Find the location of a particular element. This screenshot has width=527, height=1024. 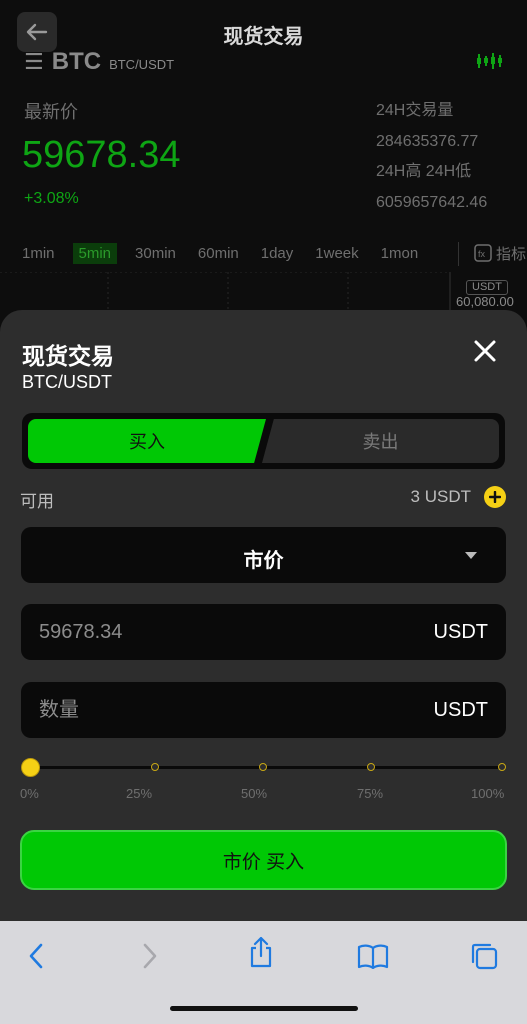

quantity-input is located at coordinates (219, 710).